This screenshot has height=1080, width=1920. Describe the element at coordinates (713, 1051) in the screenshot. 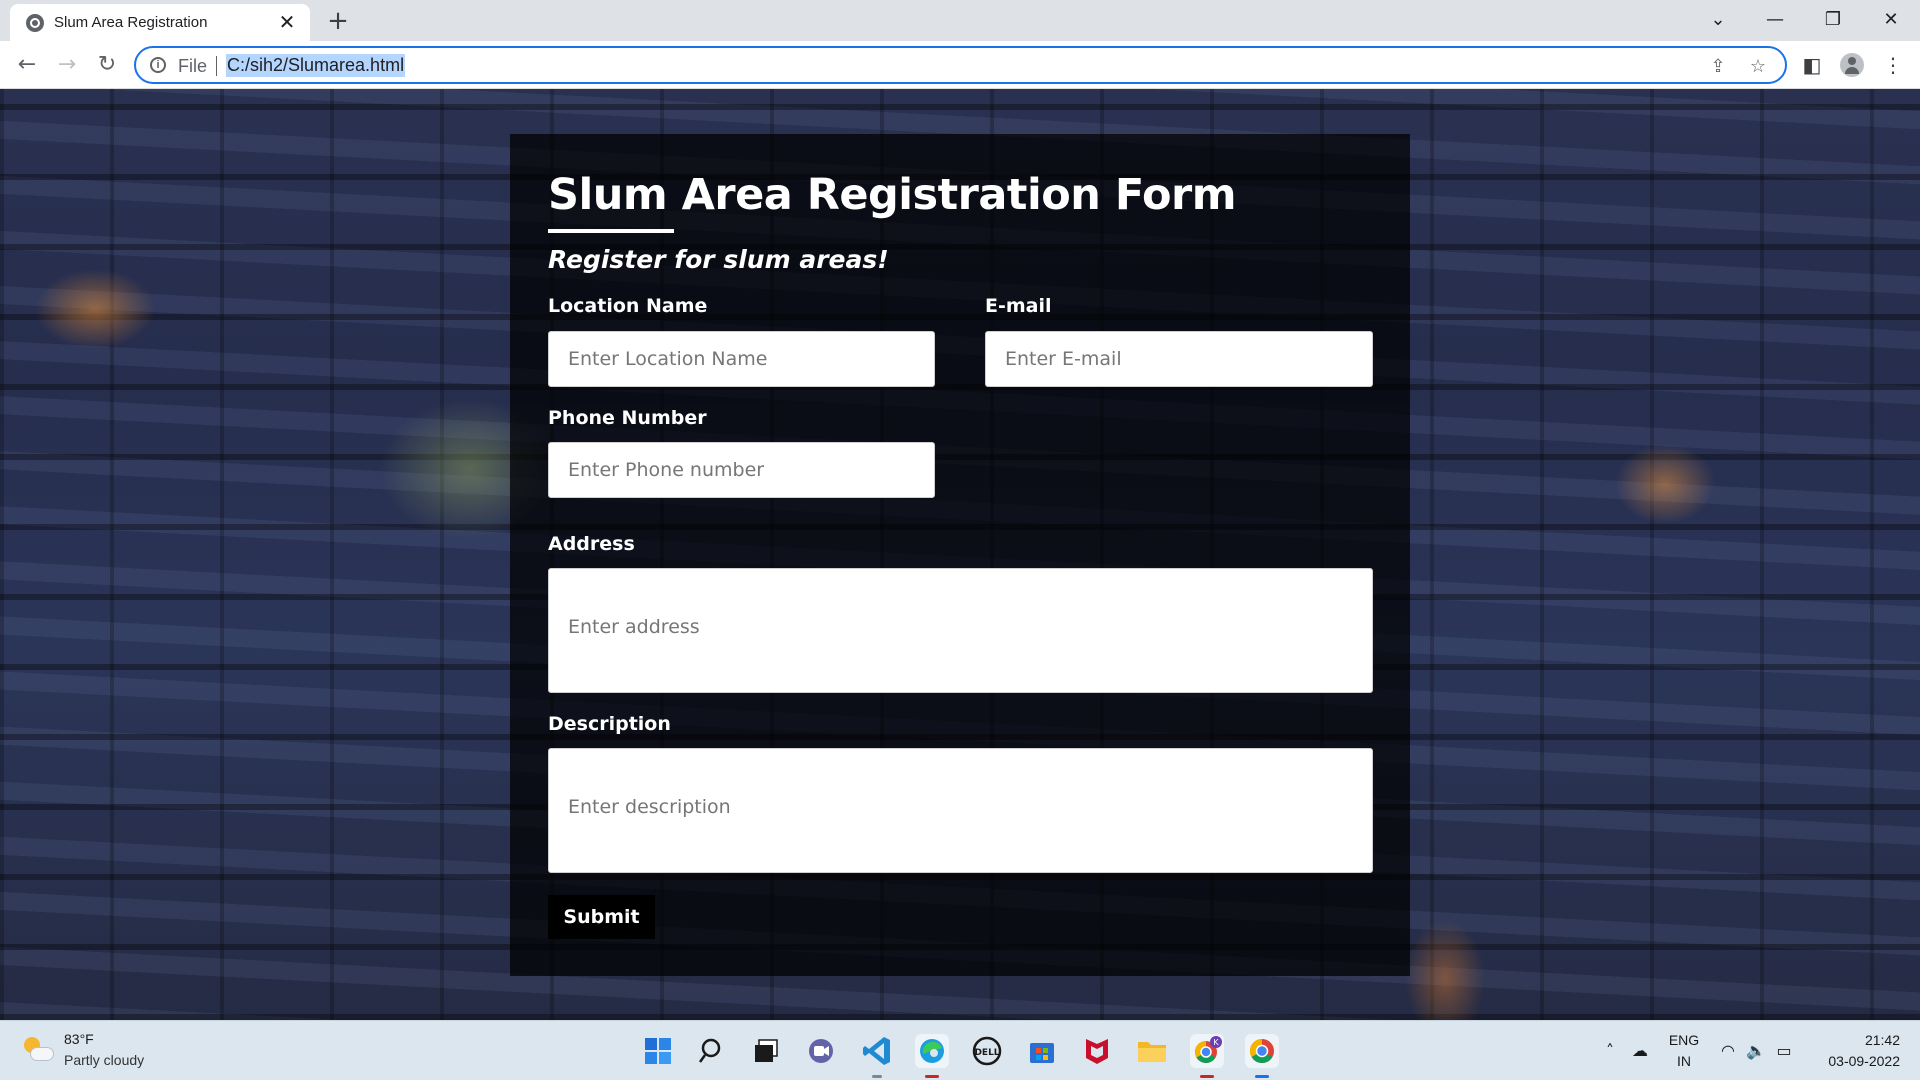

I see `search-icon` at that location.